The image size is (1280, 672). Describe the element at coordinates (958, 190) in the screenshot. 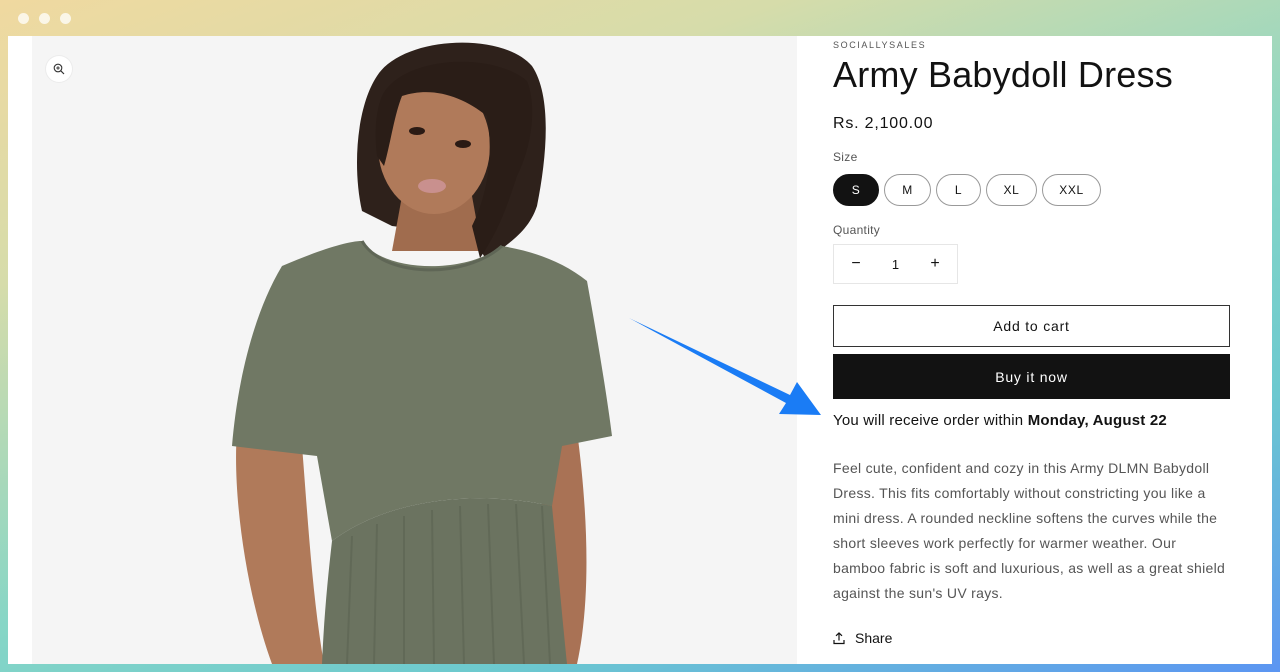

I see `size-option-l: L` at that location.